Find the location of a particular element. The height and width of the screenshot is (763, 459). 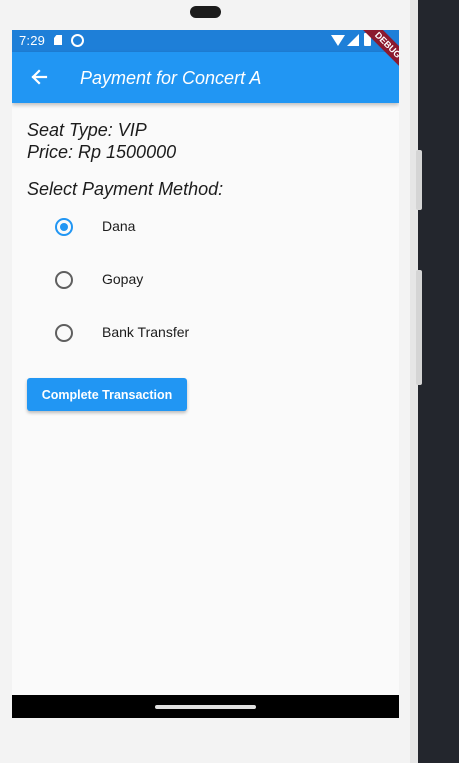

page-title: Payment for Concert A is located at coordinates (171, 78).